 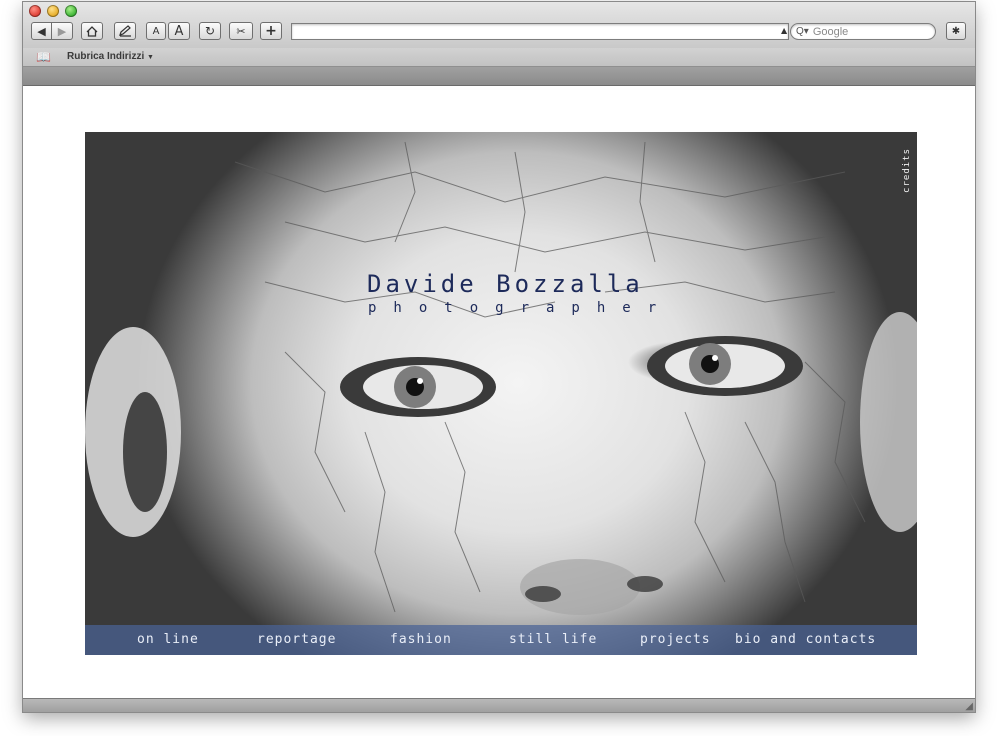 I want to click on text-larger-button: A, so click(x=179, y=31).